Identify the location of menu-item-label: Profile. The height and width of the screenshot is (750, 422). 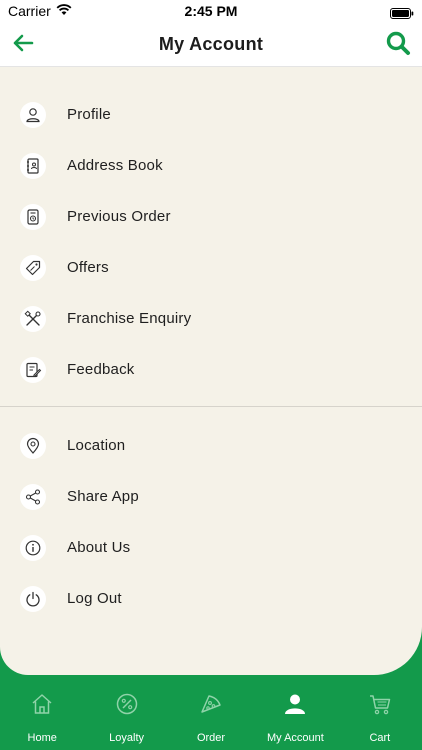
(89, 114).